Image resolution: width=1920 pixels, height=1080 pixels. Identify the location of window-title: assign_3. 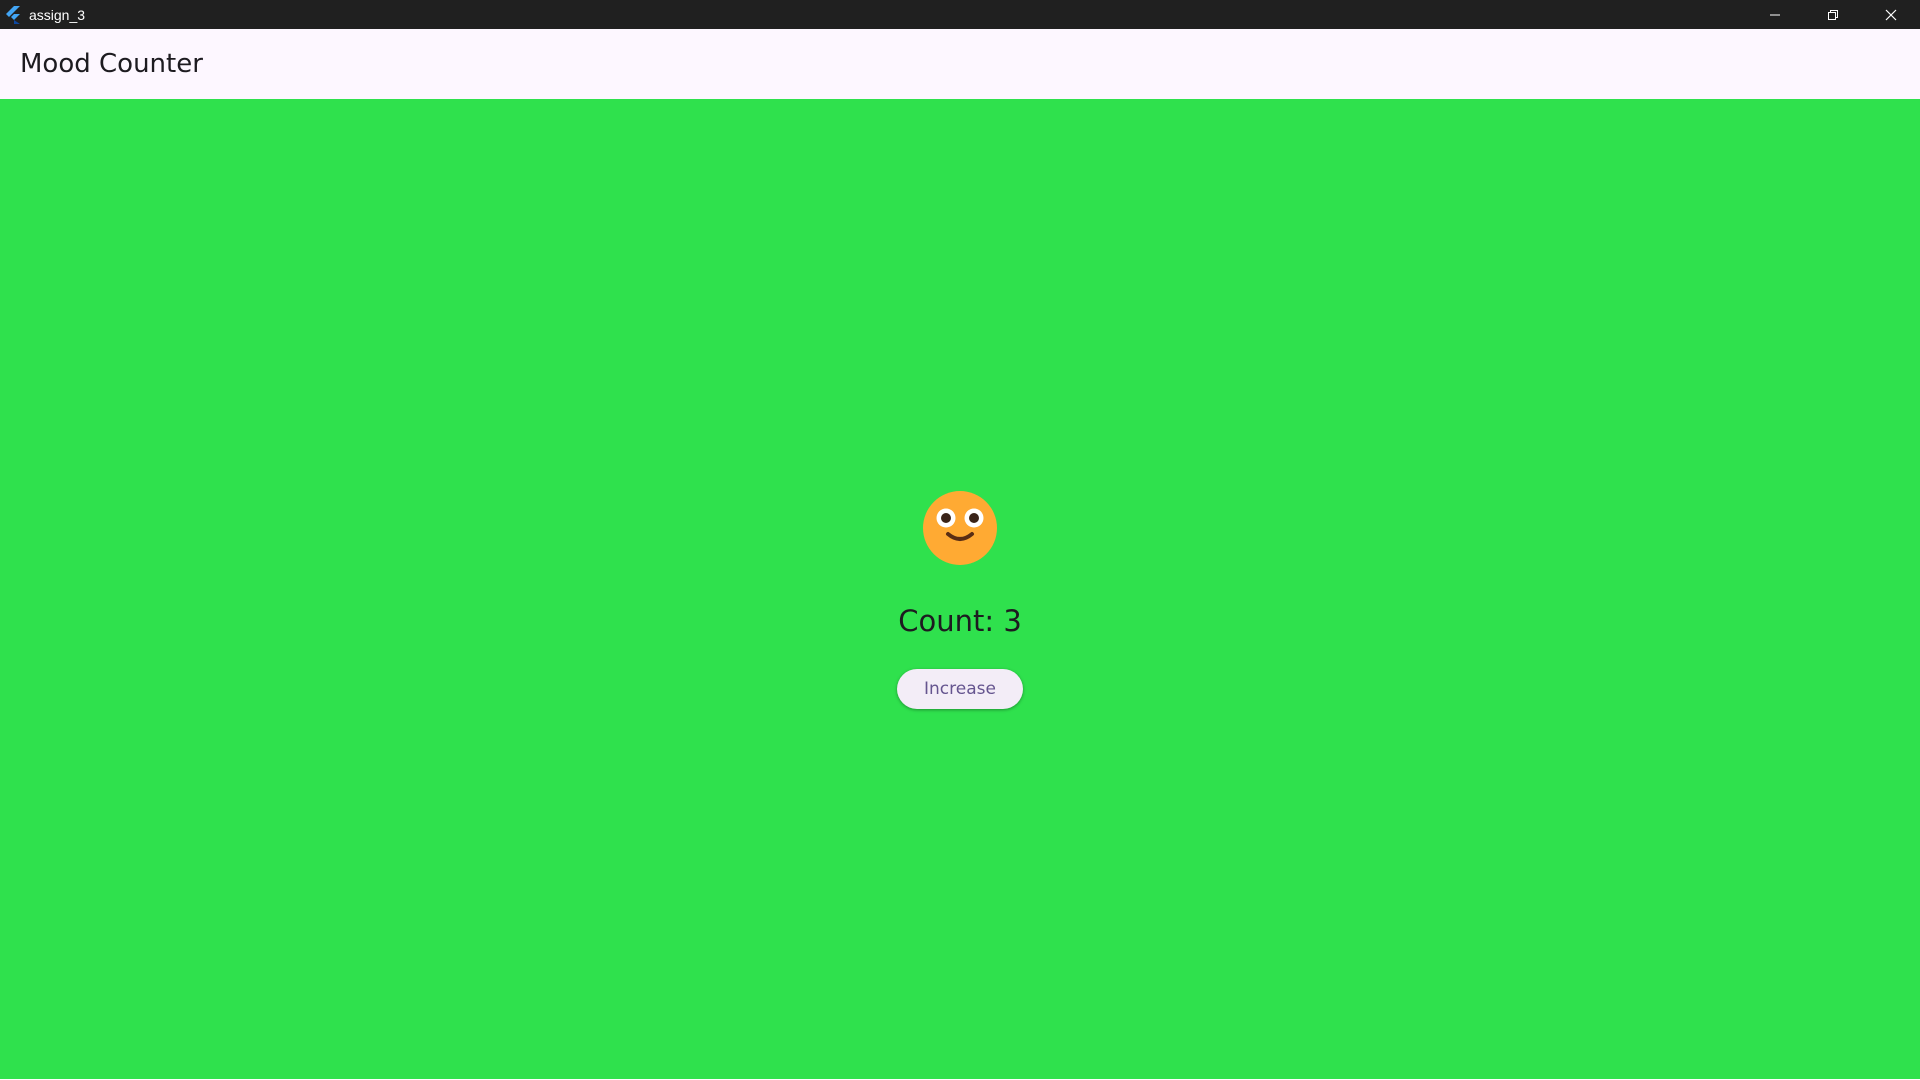
(57, 14).